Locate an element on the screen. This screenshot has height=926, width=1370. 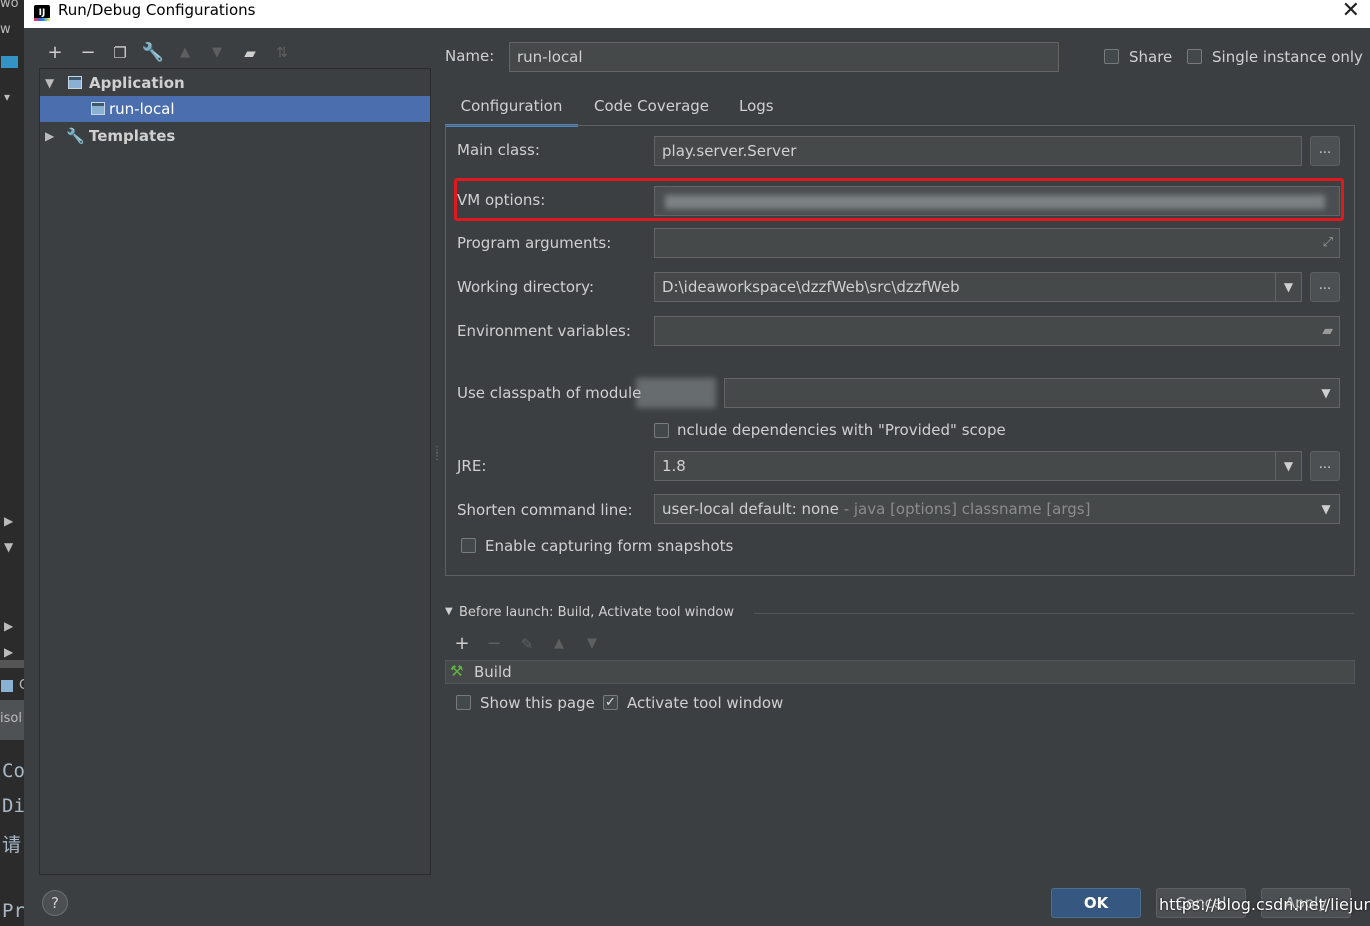
console-text: Di is located at coordinates (13, 806).